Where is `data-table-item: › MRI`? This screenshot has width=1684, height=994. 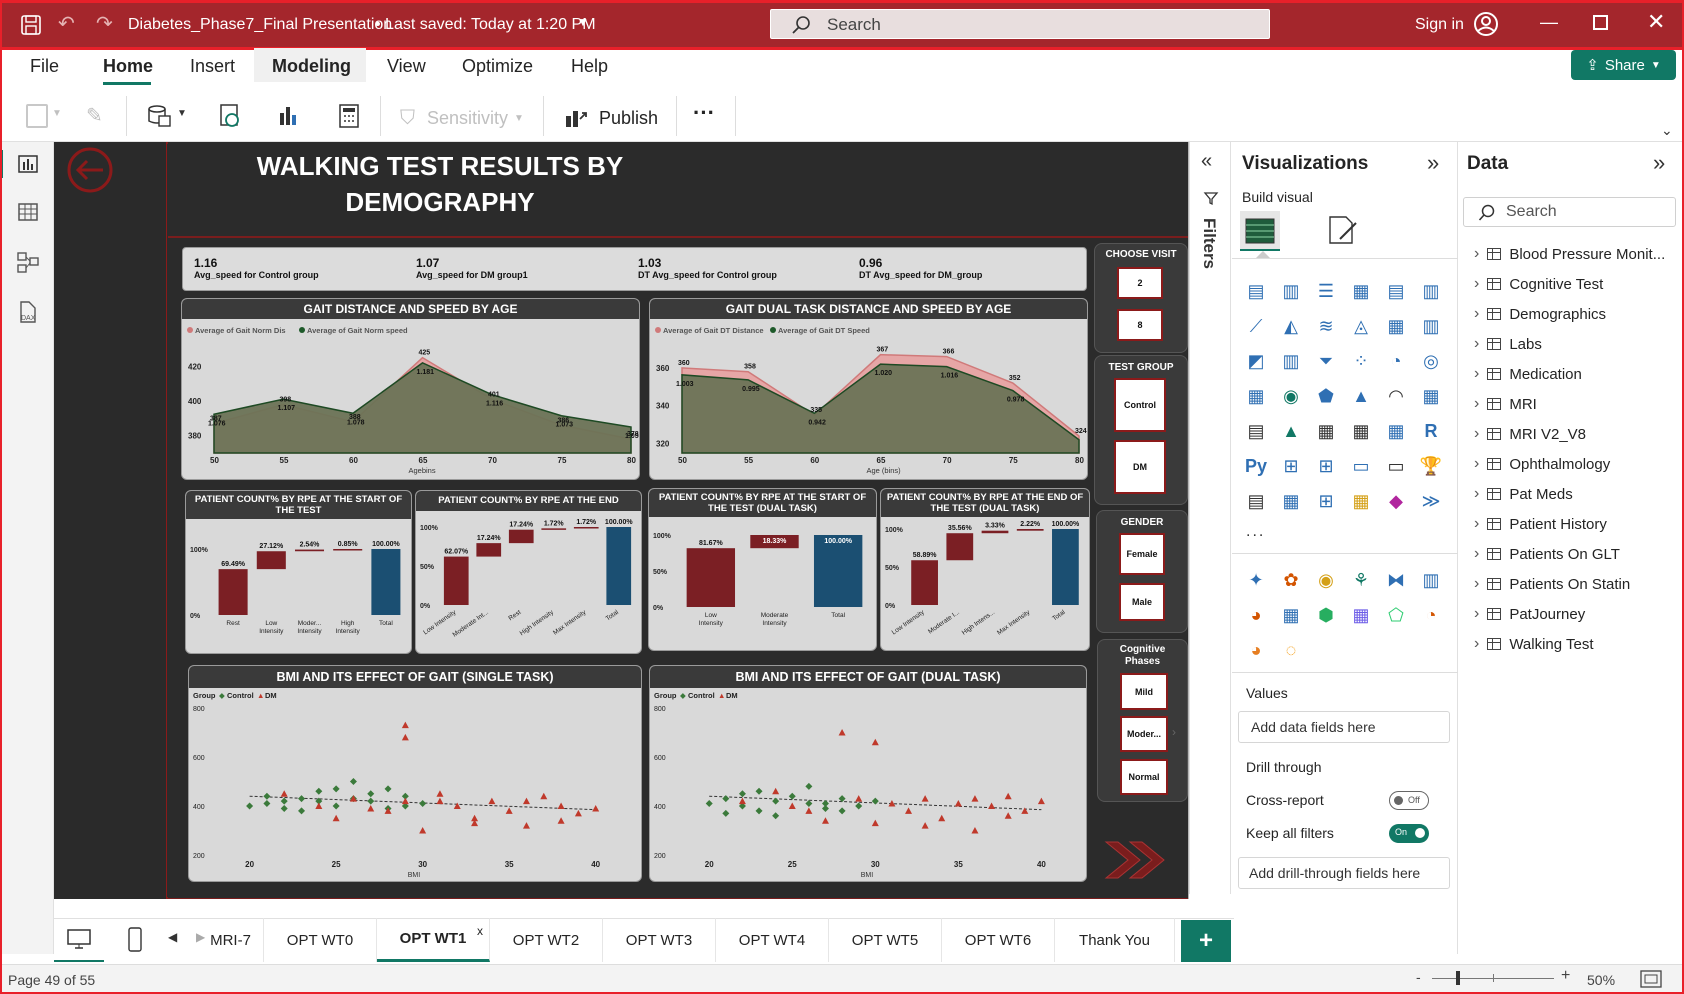 data-table-item: › MRI is located at coordinates (1505, 404).